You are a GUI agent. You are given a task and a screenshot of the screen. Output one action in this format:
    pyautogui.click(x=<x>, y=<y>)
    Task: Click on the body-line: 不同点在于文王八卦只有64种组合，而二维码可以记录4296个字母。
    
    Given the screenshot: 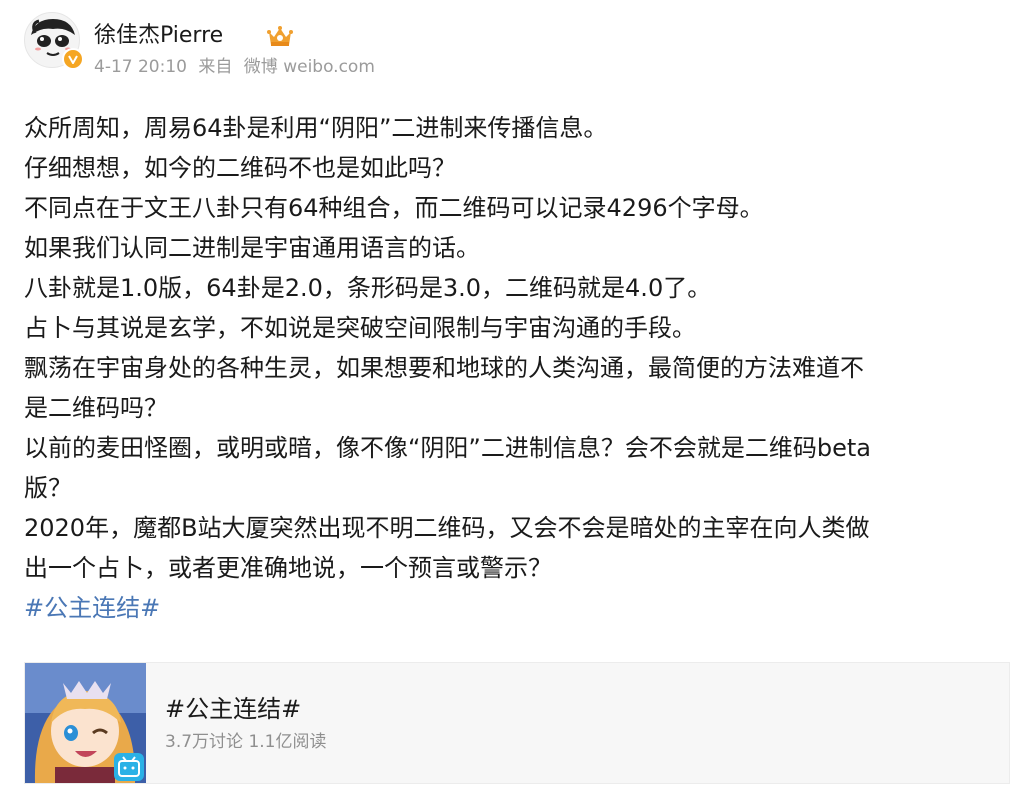 What is the action you would take?
    pyautogui.click(x=394, y=208)
    